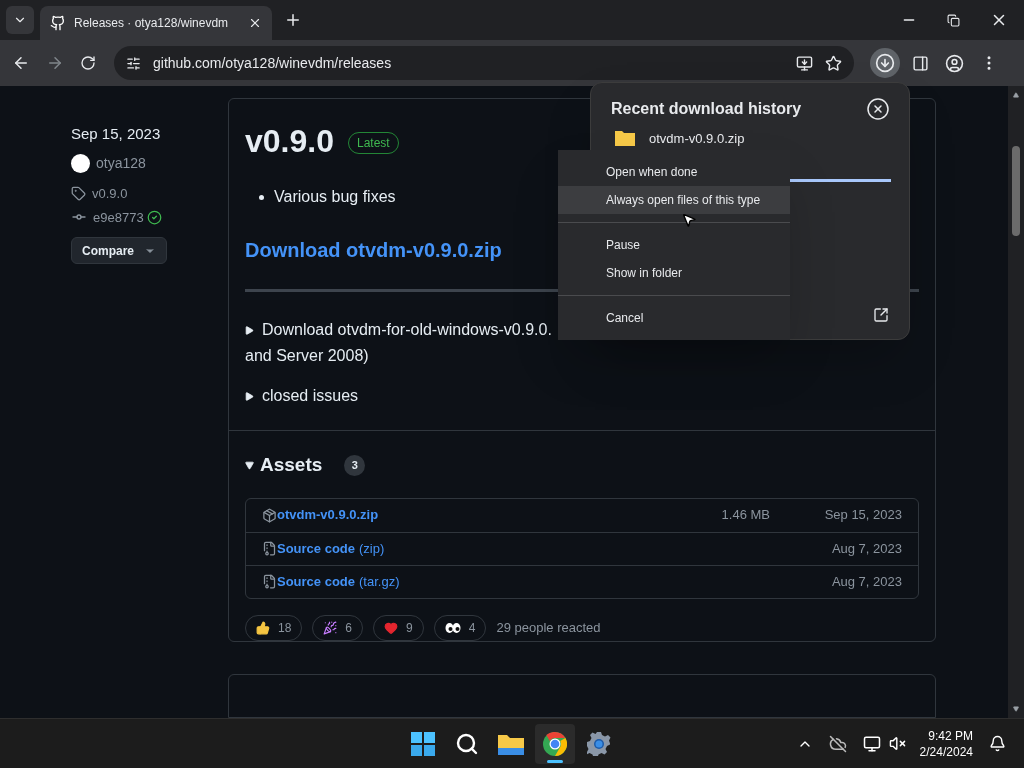 This screenshot has height=768, width=1024. Describe the element at coordinates (548, 627) in the screenshot. I see `reactions-summary: 29 people reacted` at that location.